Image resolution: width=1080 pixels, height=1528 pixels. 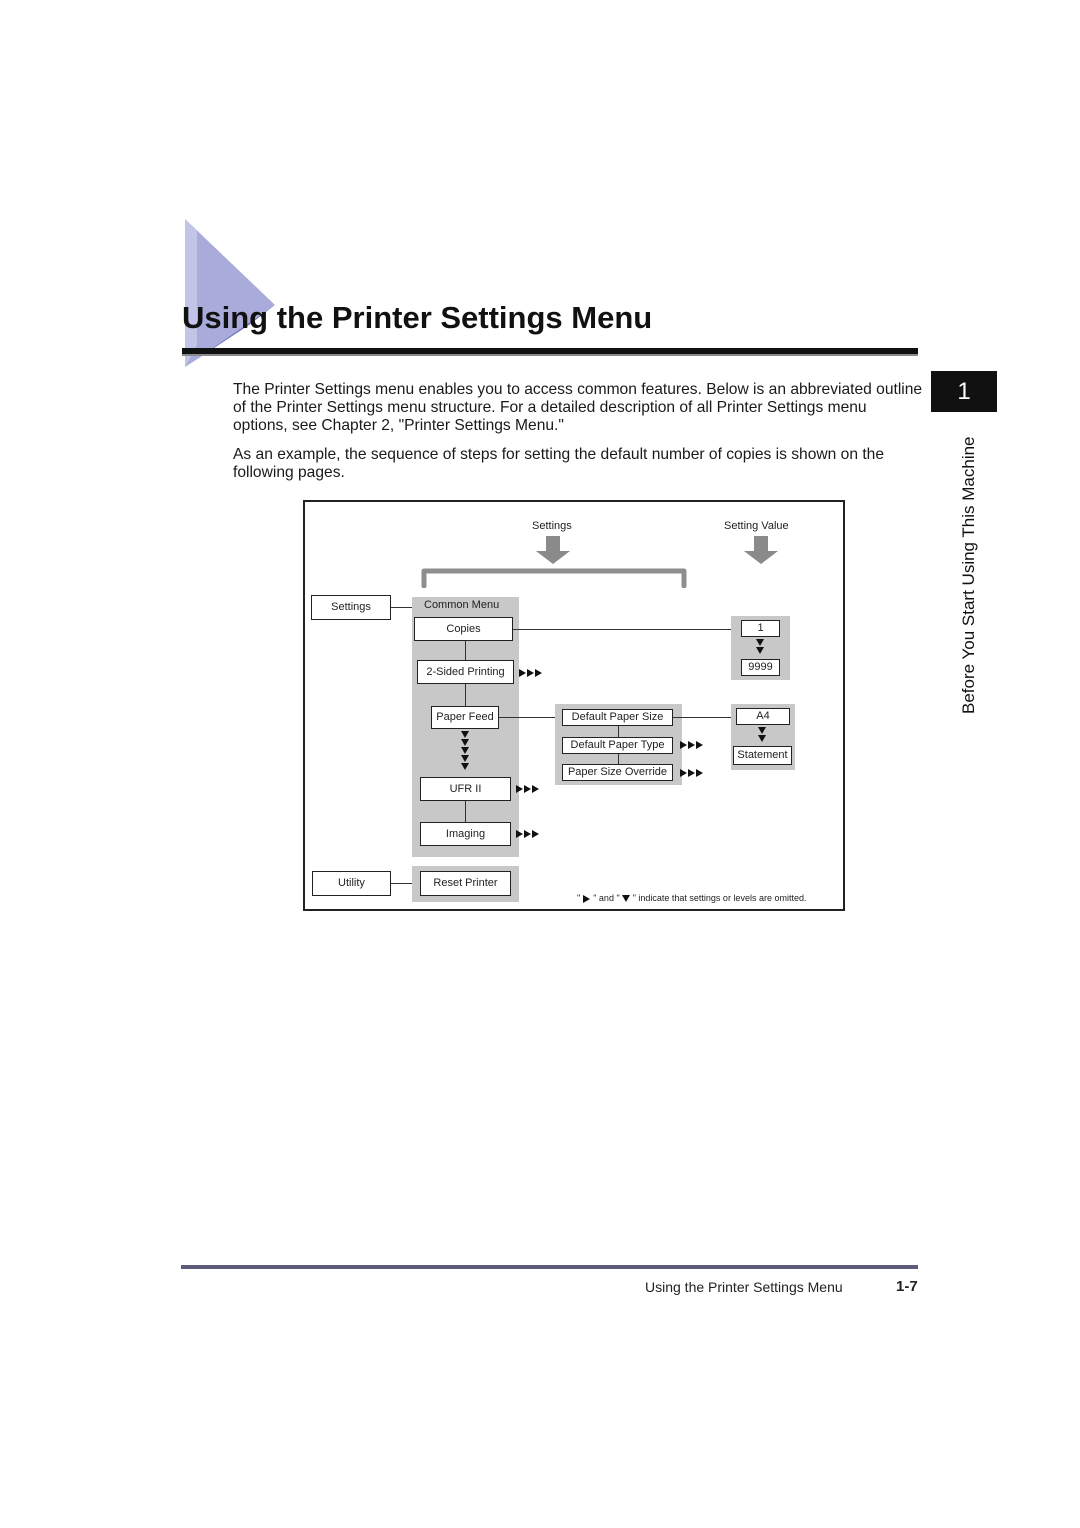 What do you see at coordinates (617, 772) in the screenshot?
I see `menu-item-paper-size-override: Paper Size Override` at bounding box center [617, 772].